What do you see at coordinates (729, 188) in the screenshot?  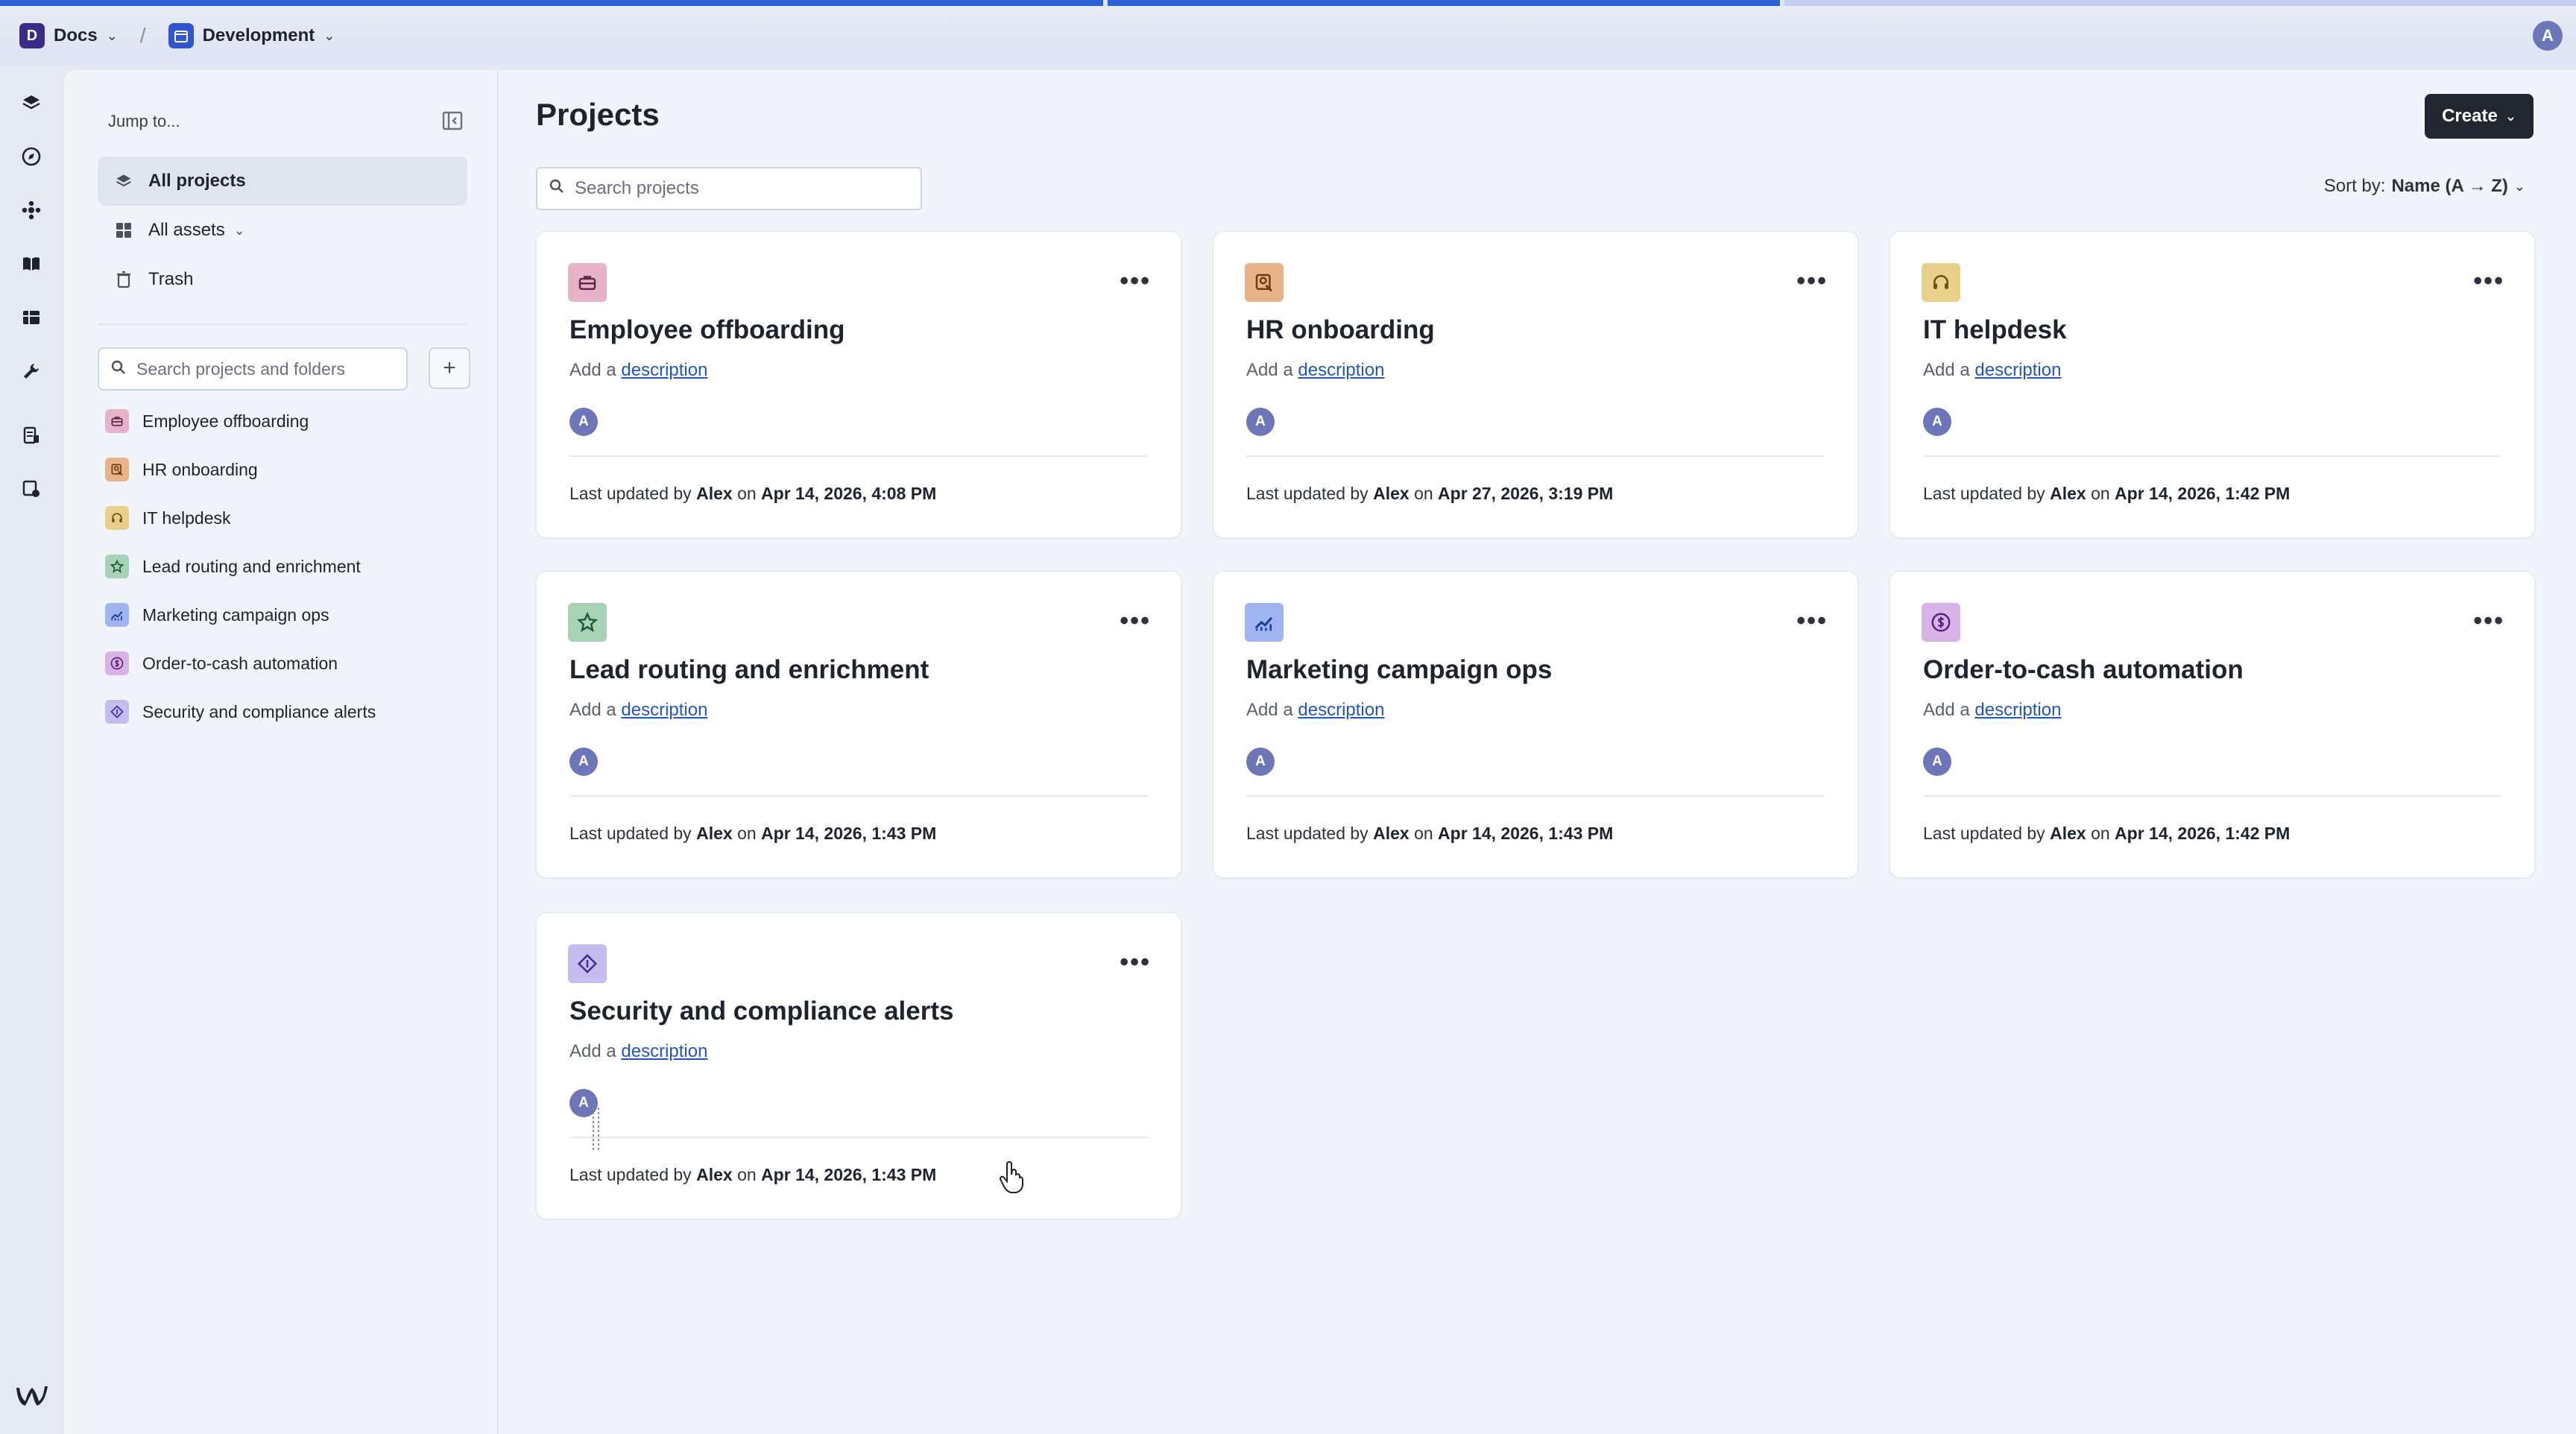 I see `project-search-input: Search projects` at bounding box center [729, 188].